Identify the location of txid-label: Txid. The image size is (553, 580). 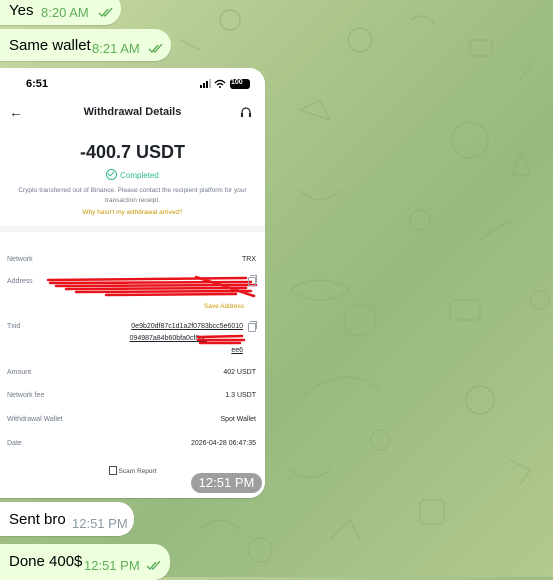
(14, 326).